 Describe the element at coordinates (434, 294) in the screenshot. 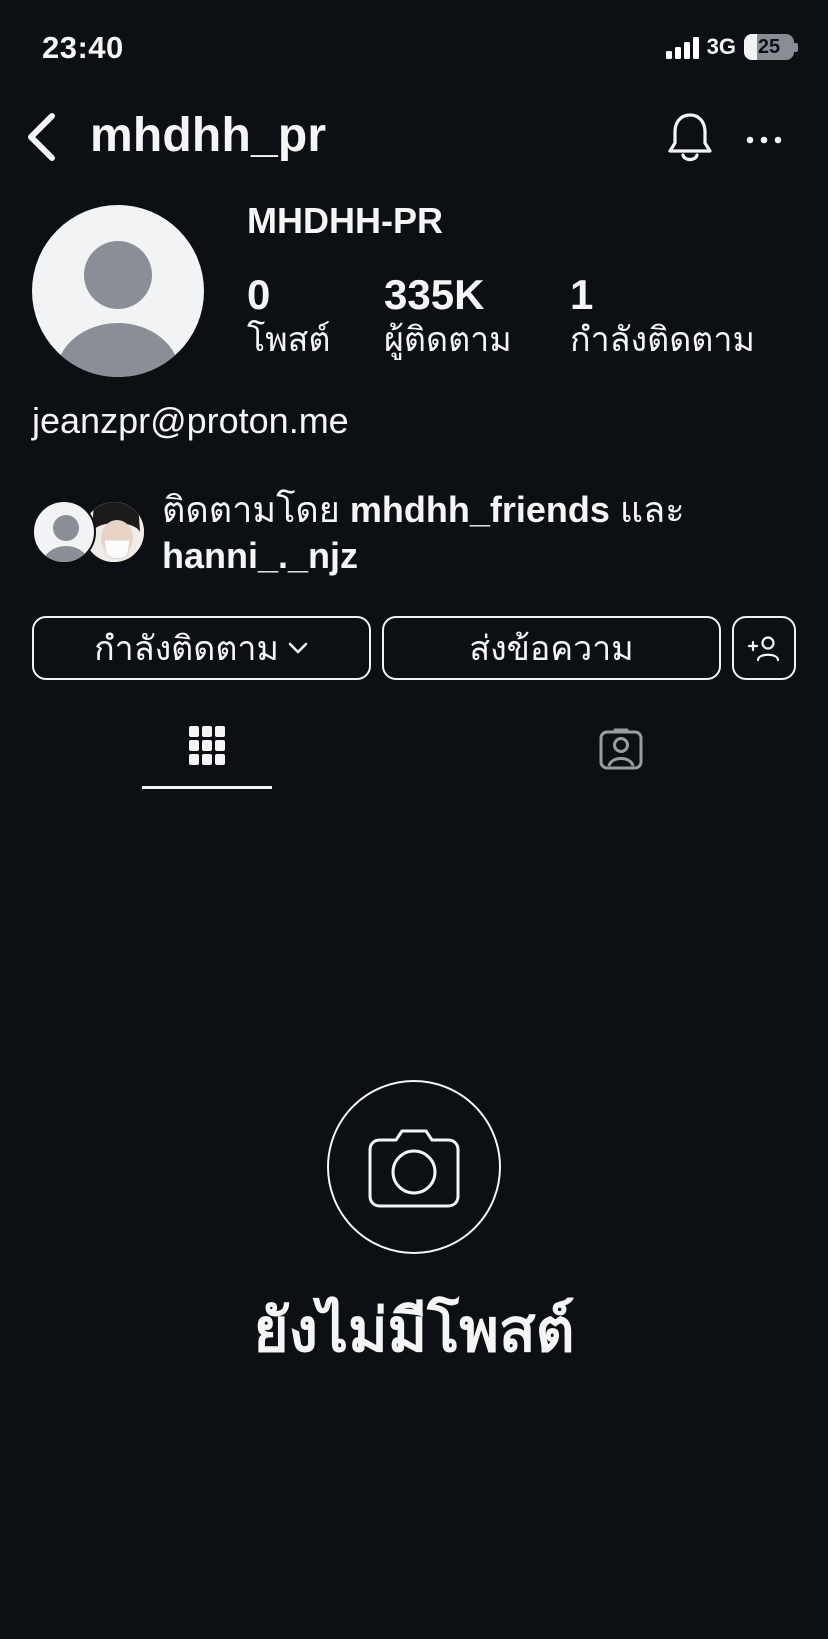

I see `stat-followers-count: 335K` at that location.